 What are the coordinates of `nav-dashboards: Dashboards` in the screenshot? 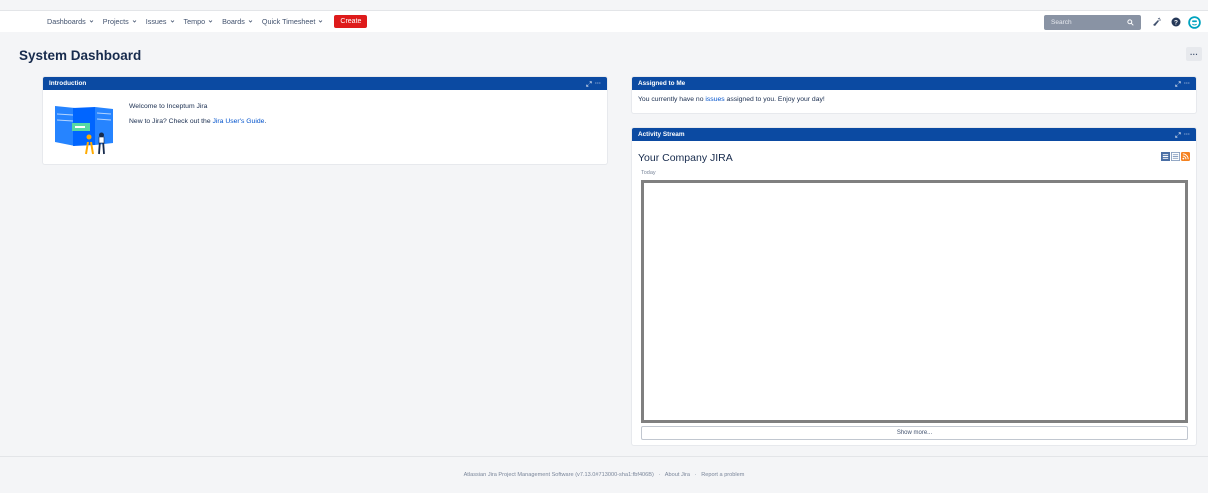 It's located at (70, 21).